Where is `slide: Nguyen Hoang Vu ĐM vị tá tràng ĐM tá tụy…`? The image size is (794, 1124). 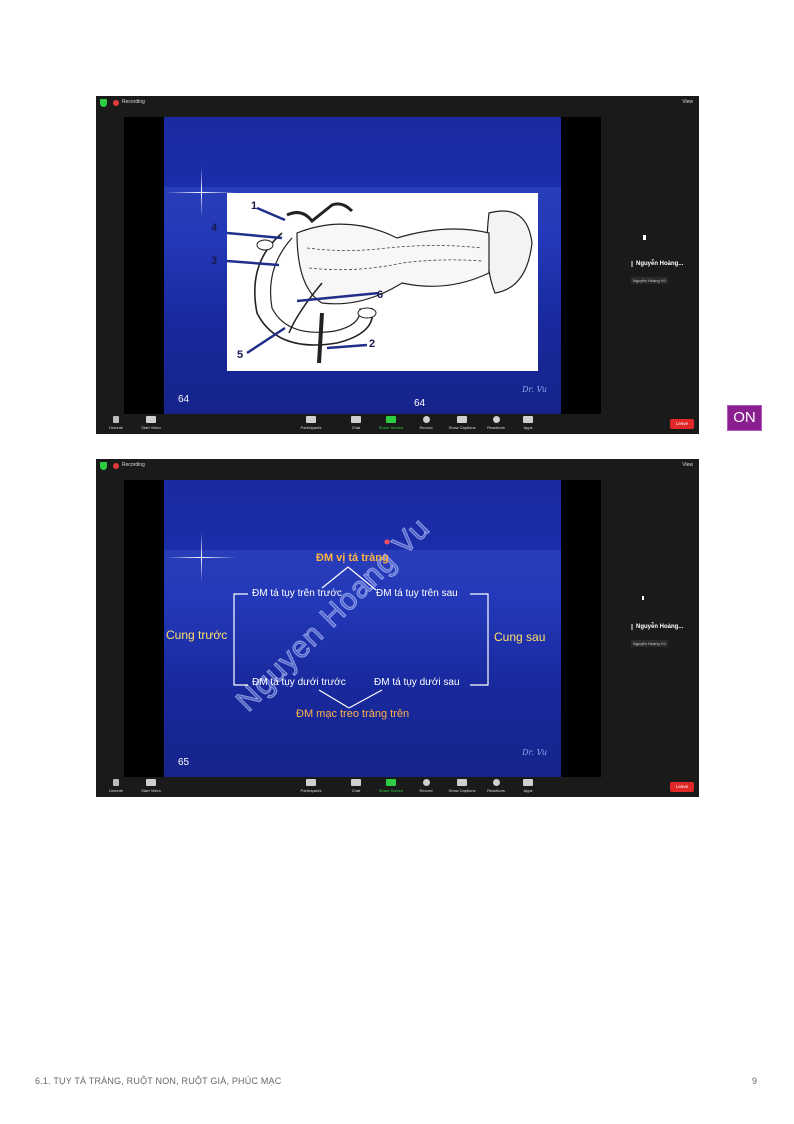 slide: Nguyen Hoang Vu ĐM vị tá tràng ĐM tá tụy… is located at coordinates (362, 628).